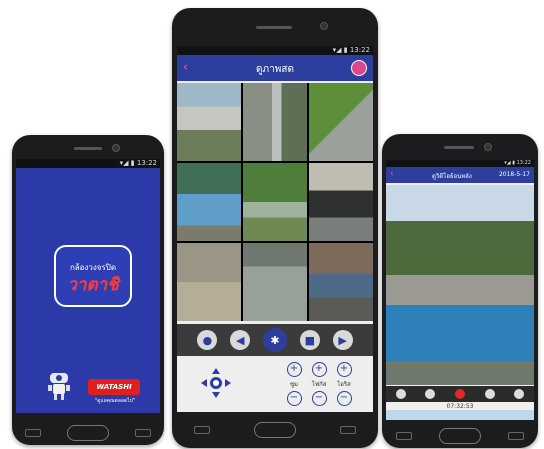  Describe the element at coordinates (115, 401) in the screenshot. I see `brand-tagline: "ดูแลคุณตลอดไป"` at that location.